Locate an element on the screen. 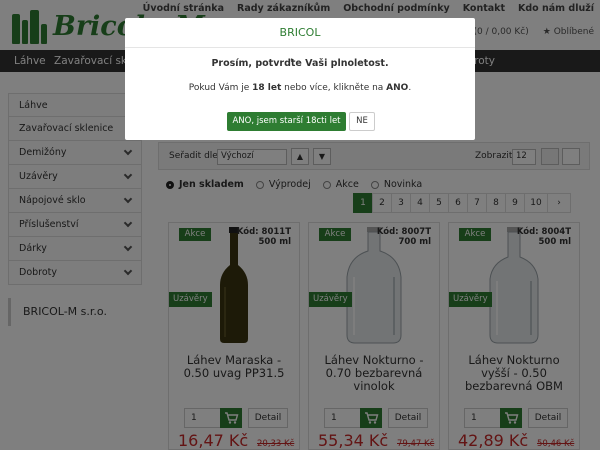 This screenshot has height=450, width=600. modal-question: Prosím, potvrďte Vaši plnoletost. is located at coordinates (300, 63).